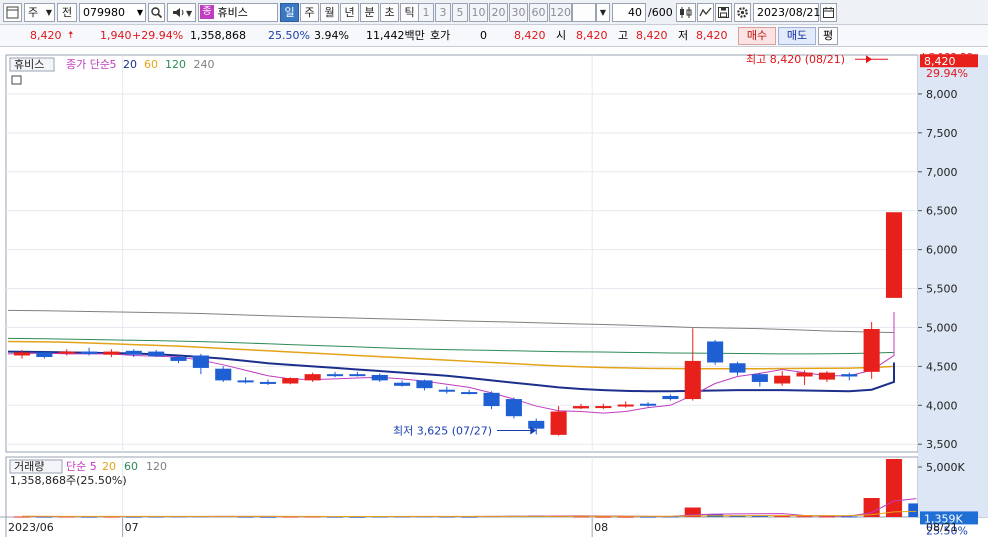 Image resolution: width=988 pixels, height=538 pixels. What do you see at coordinates (498, 12) in the screenshot?
I see `interval-tab: 20` at bounding box center [498, 12].